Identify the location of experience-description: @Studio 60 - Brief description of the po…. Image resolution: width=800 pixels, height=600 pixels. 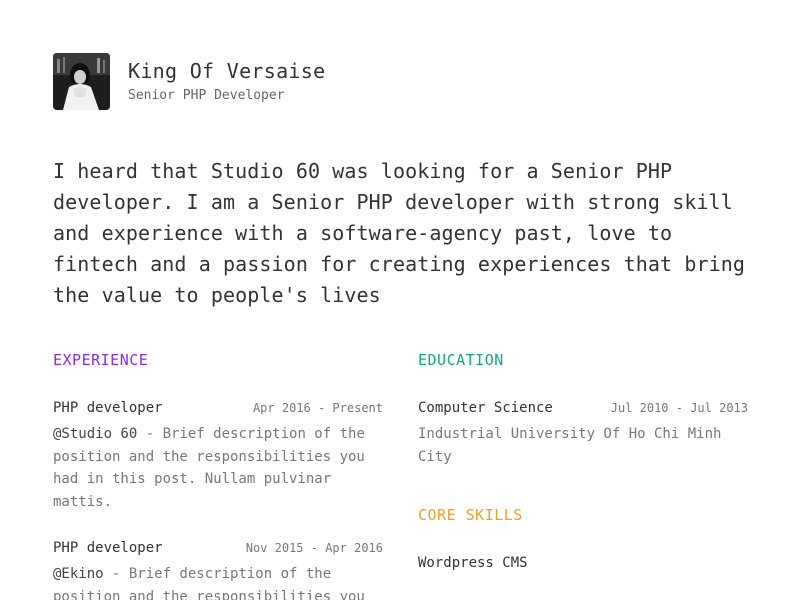
(218, 468).